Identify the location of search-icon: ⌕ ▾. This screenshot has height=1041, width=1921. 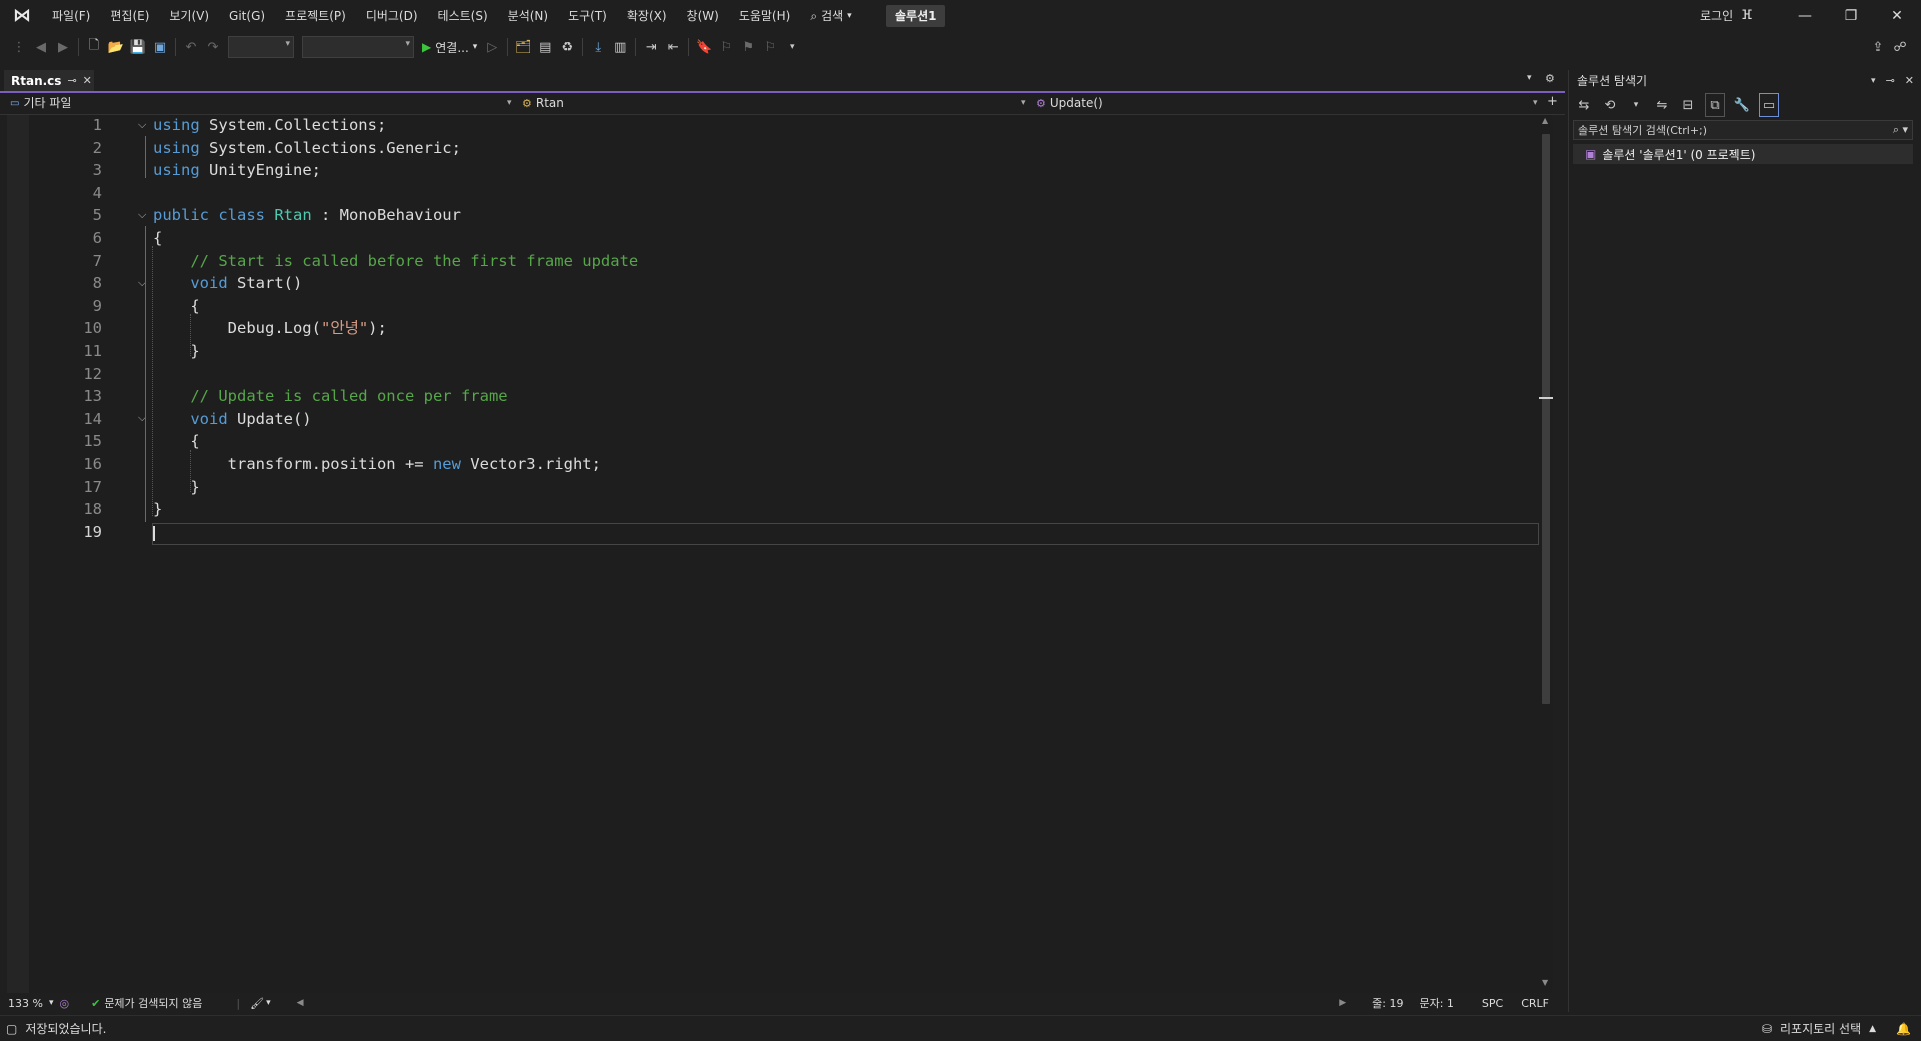
(1900, 130).